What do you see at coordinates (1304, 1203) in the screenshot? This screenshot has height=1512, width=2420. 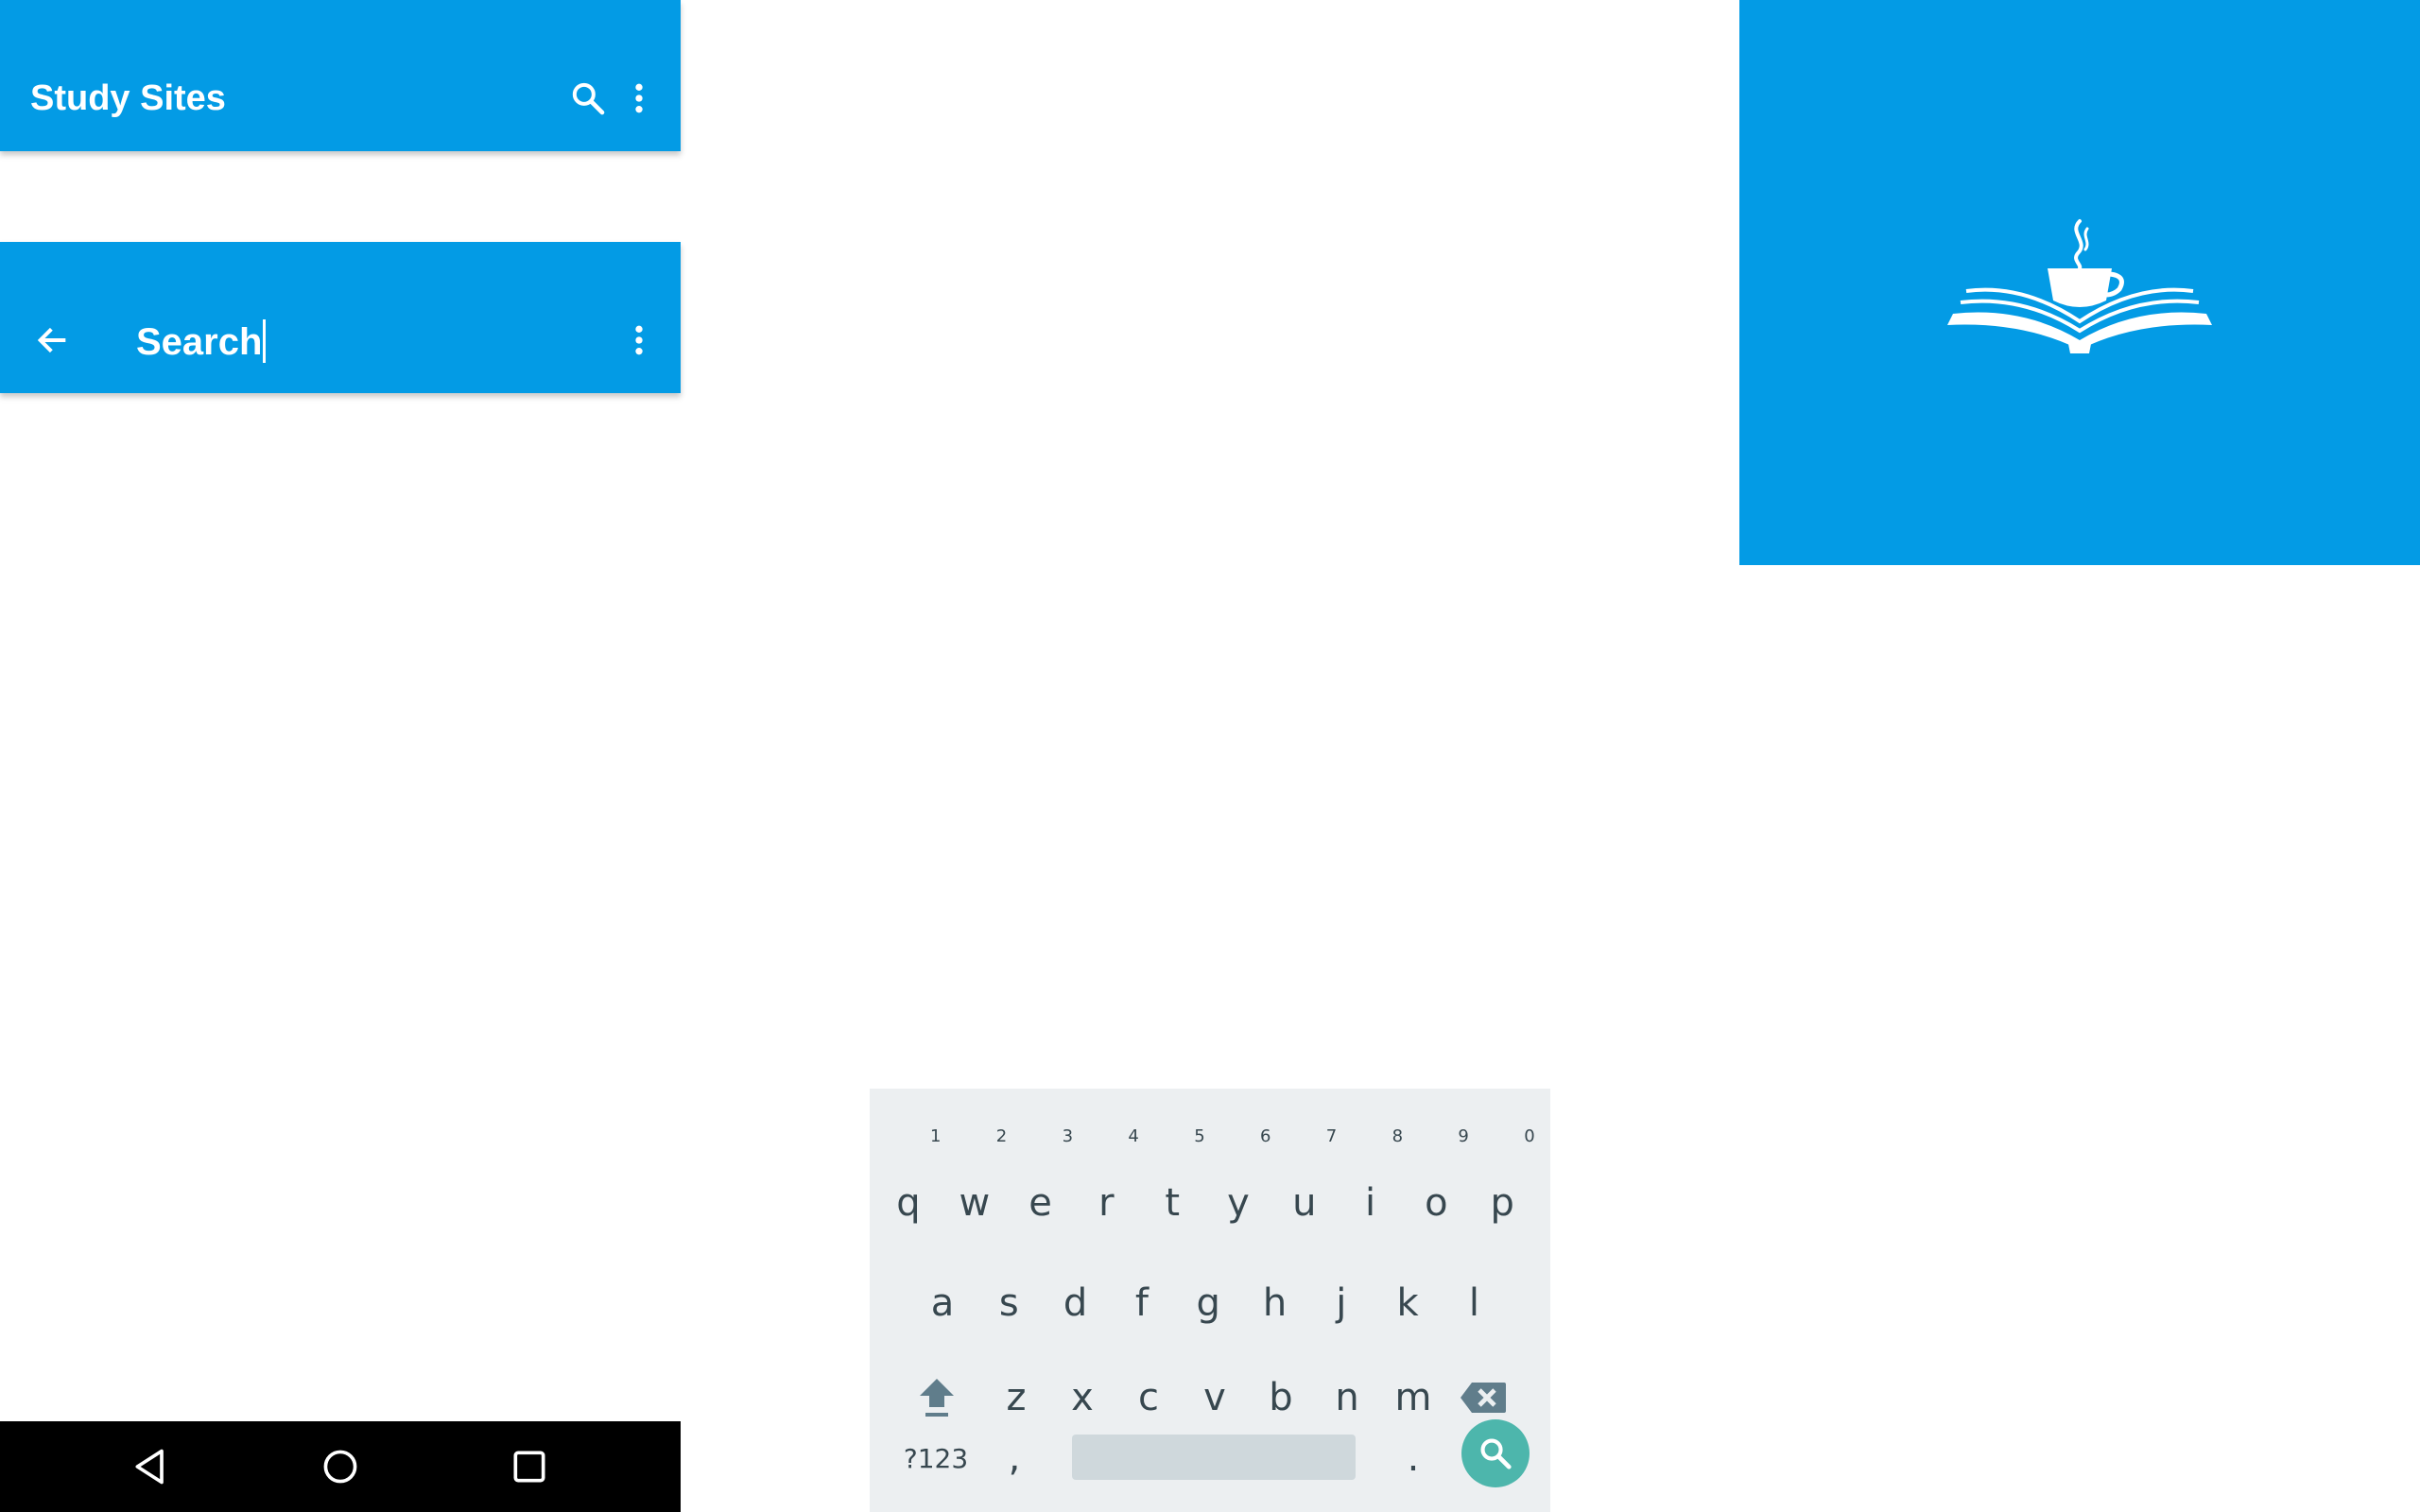 I see `key-u: u` at bounding box center [1304, 1203].